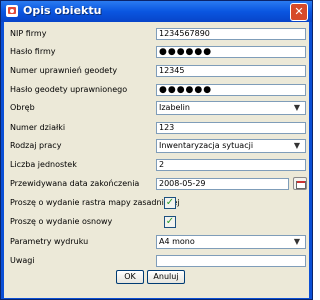  I want to click on company-password-label: Hasło firmy, so click(33, 51).